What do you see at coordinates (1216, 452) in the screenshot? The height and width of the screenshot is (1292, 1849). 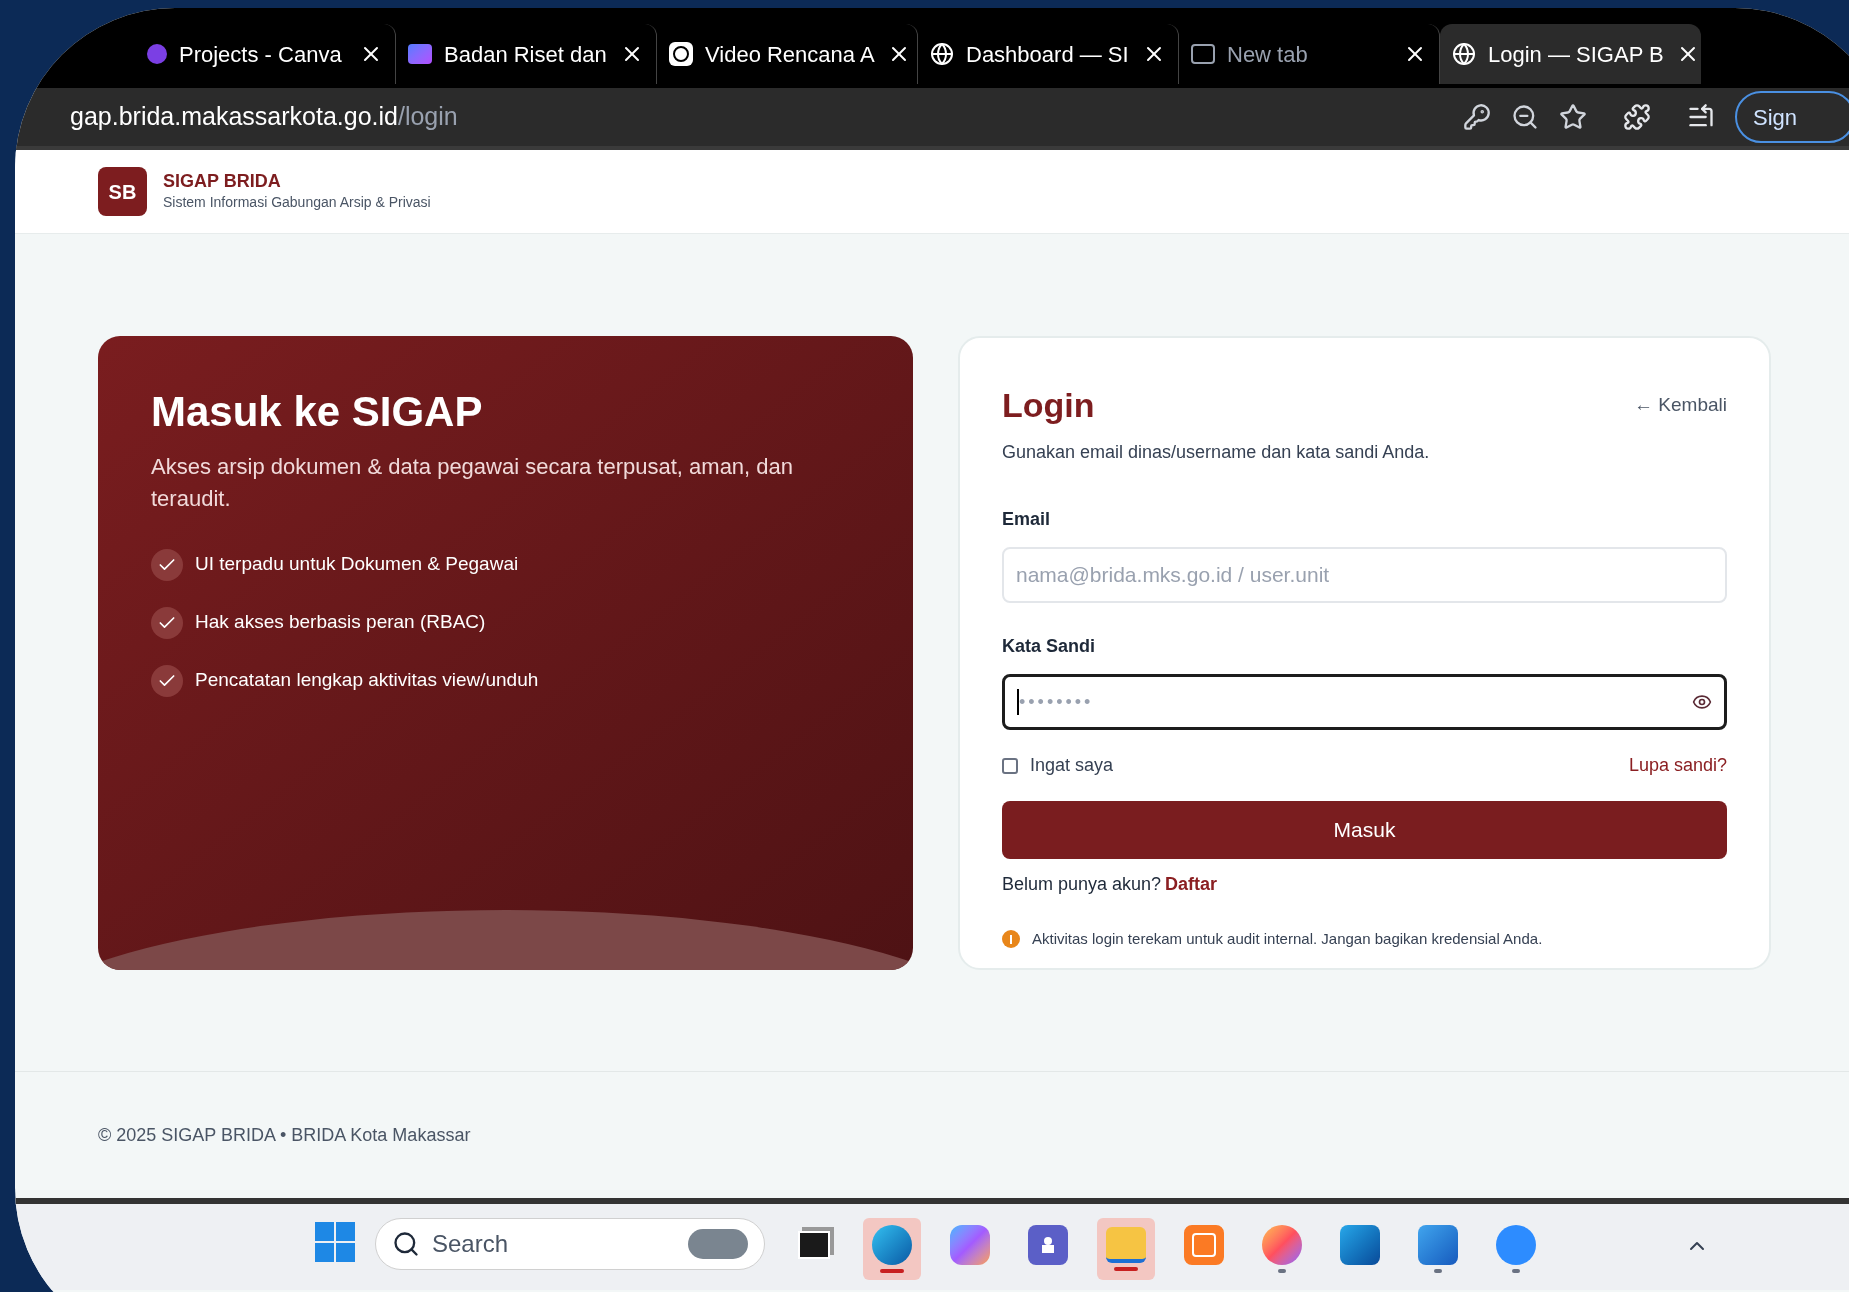 I see `login-subtitle: Gunakan email dinas/username dan kata sandi Anda.` at bounding box center [1216, 452].